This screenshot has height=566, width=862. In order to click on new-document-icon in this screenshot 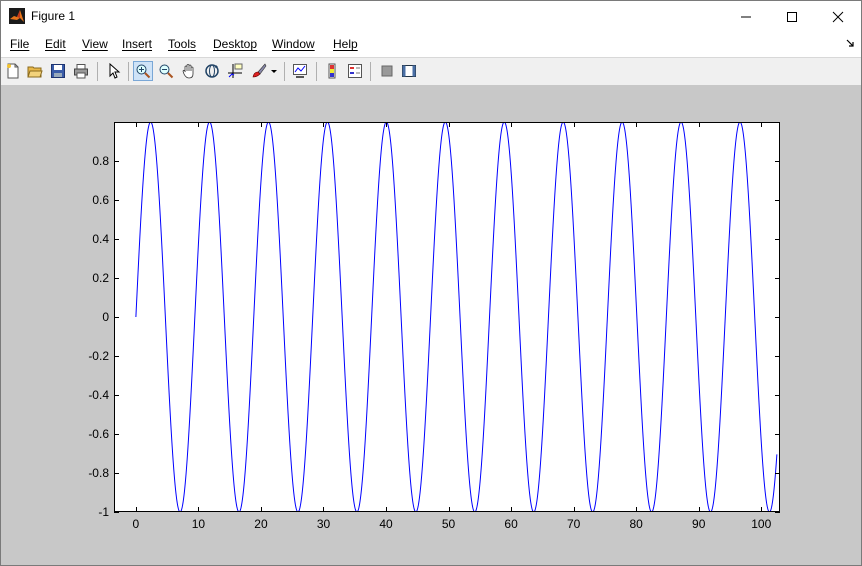, I will do `click(13, 71)`.